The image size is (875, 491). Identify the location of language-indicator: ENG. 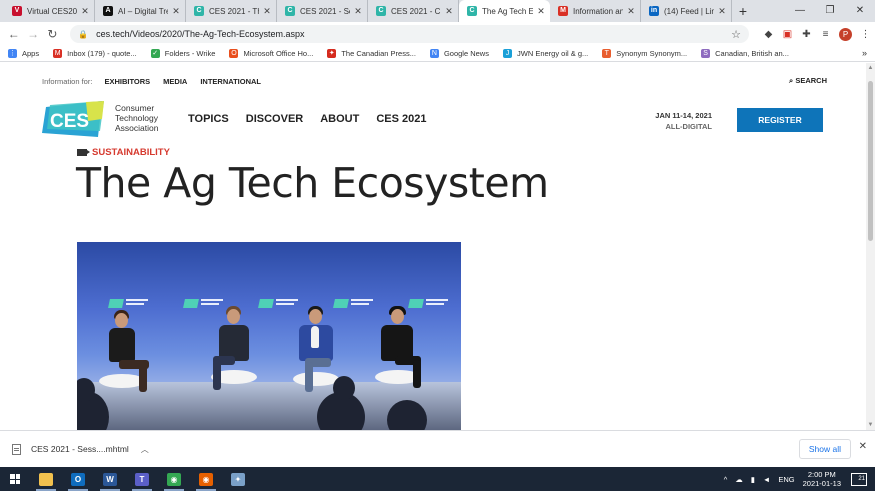
(786, 479).